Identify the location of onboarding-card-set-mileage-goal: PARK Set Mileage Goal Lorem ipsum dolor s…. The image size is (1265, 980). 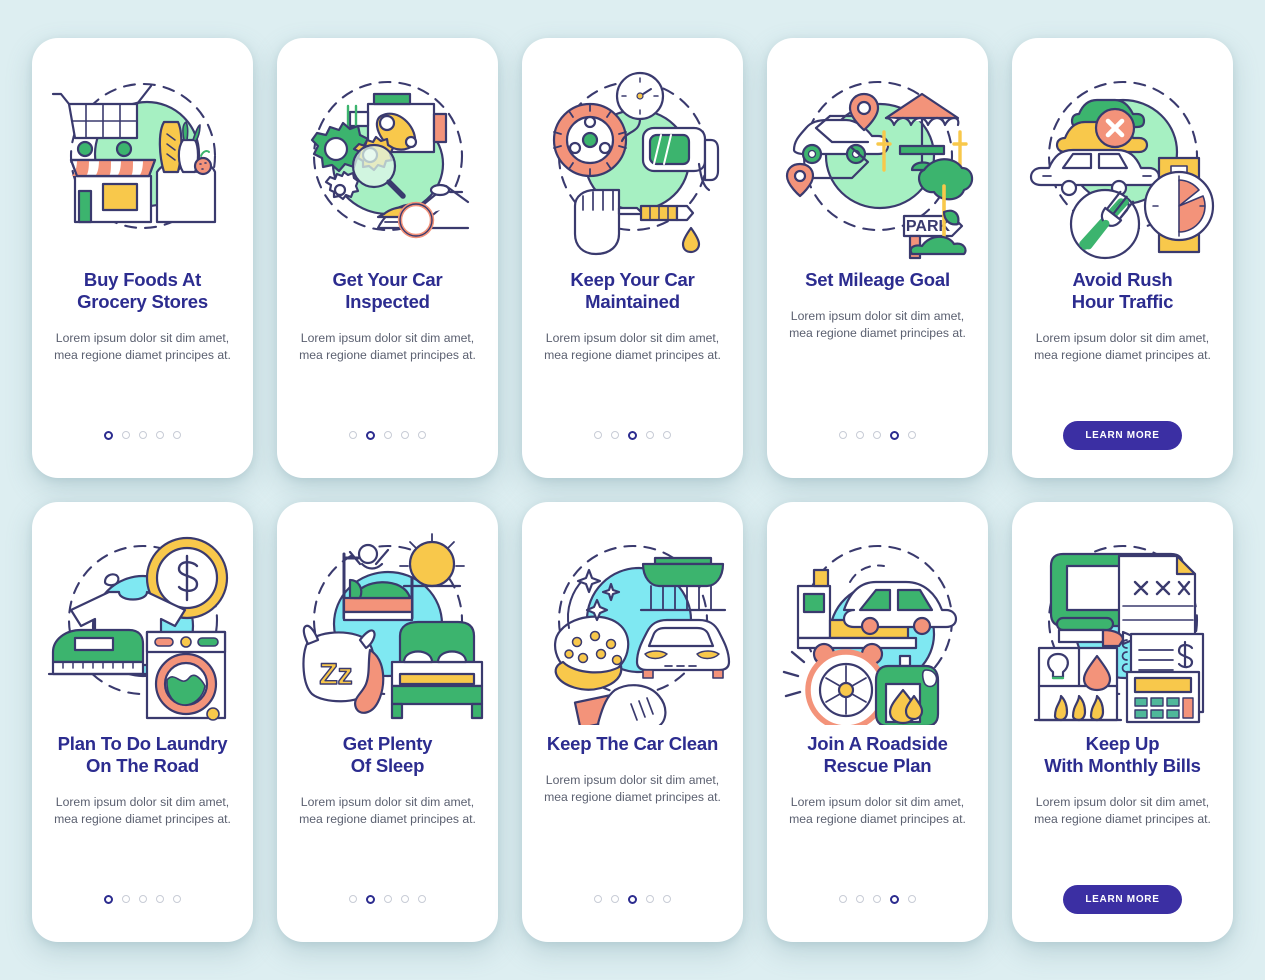
(877, 258).